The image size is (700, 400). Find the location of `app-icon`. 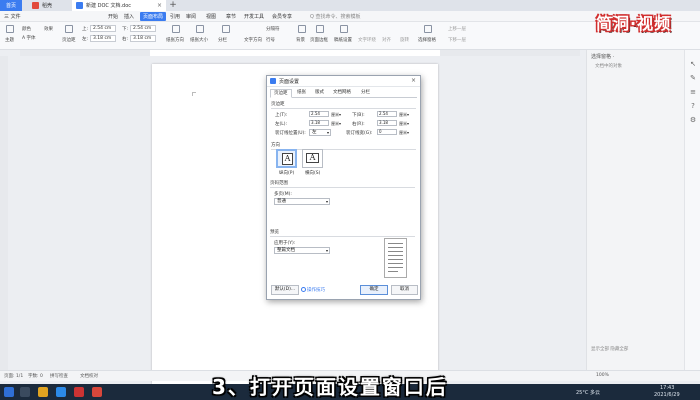

app-icon is located at coordinates (79, 392).